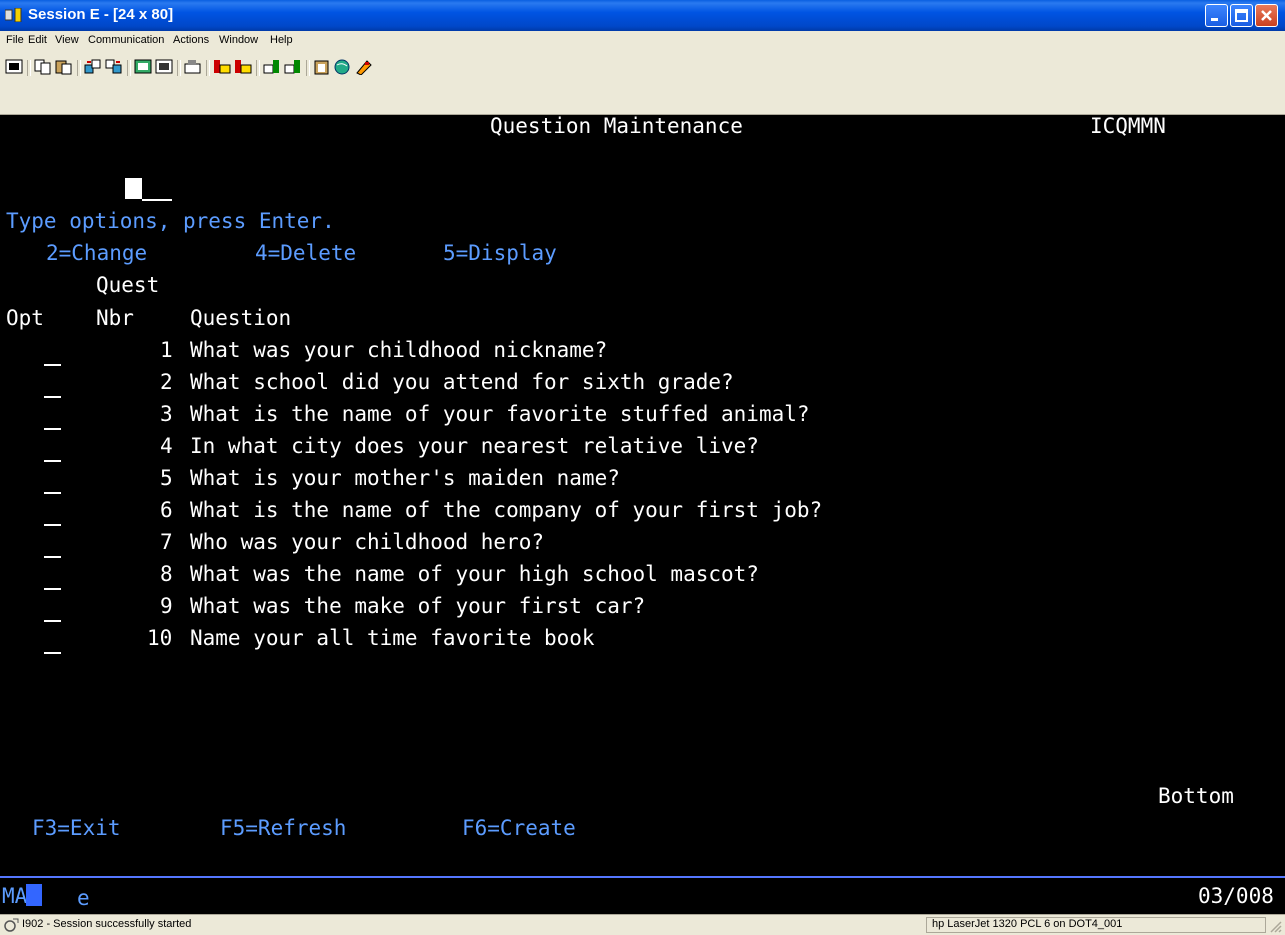 The width and height of the screenshot is (1285, 935). Describe the element at coordinates (67, 40) in the screenshot. I see `menu-view: View` at that location.